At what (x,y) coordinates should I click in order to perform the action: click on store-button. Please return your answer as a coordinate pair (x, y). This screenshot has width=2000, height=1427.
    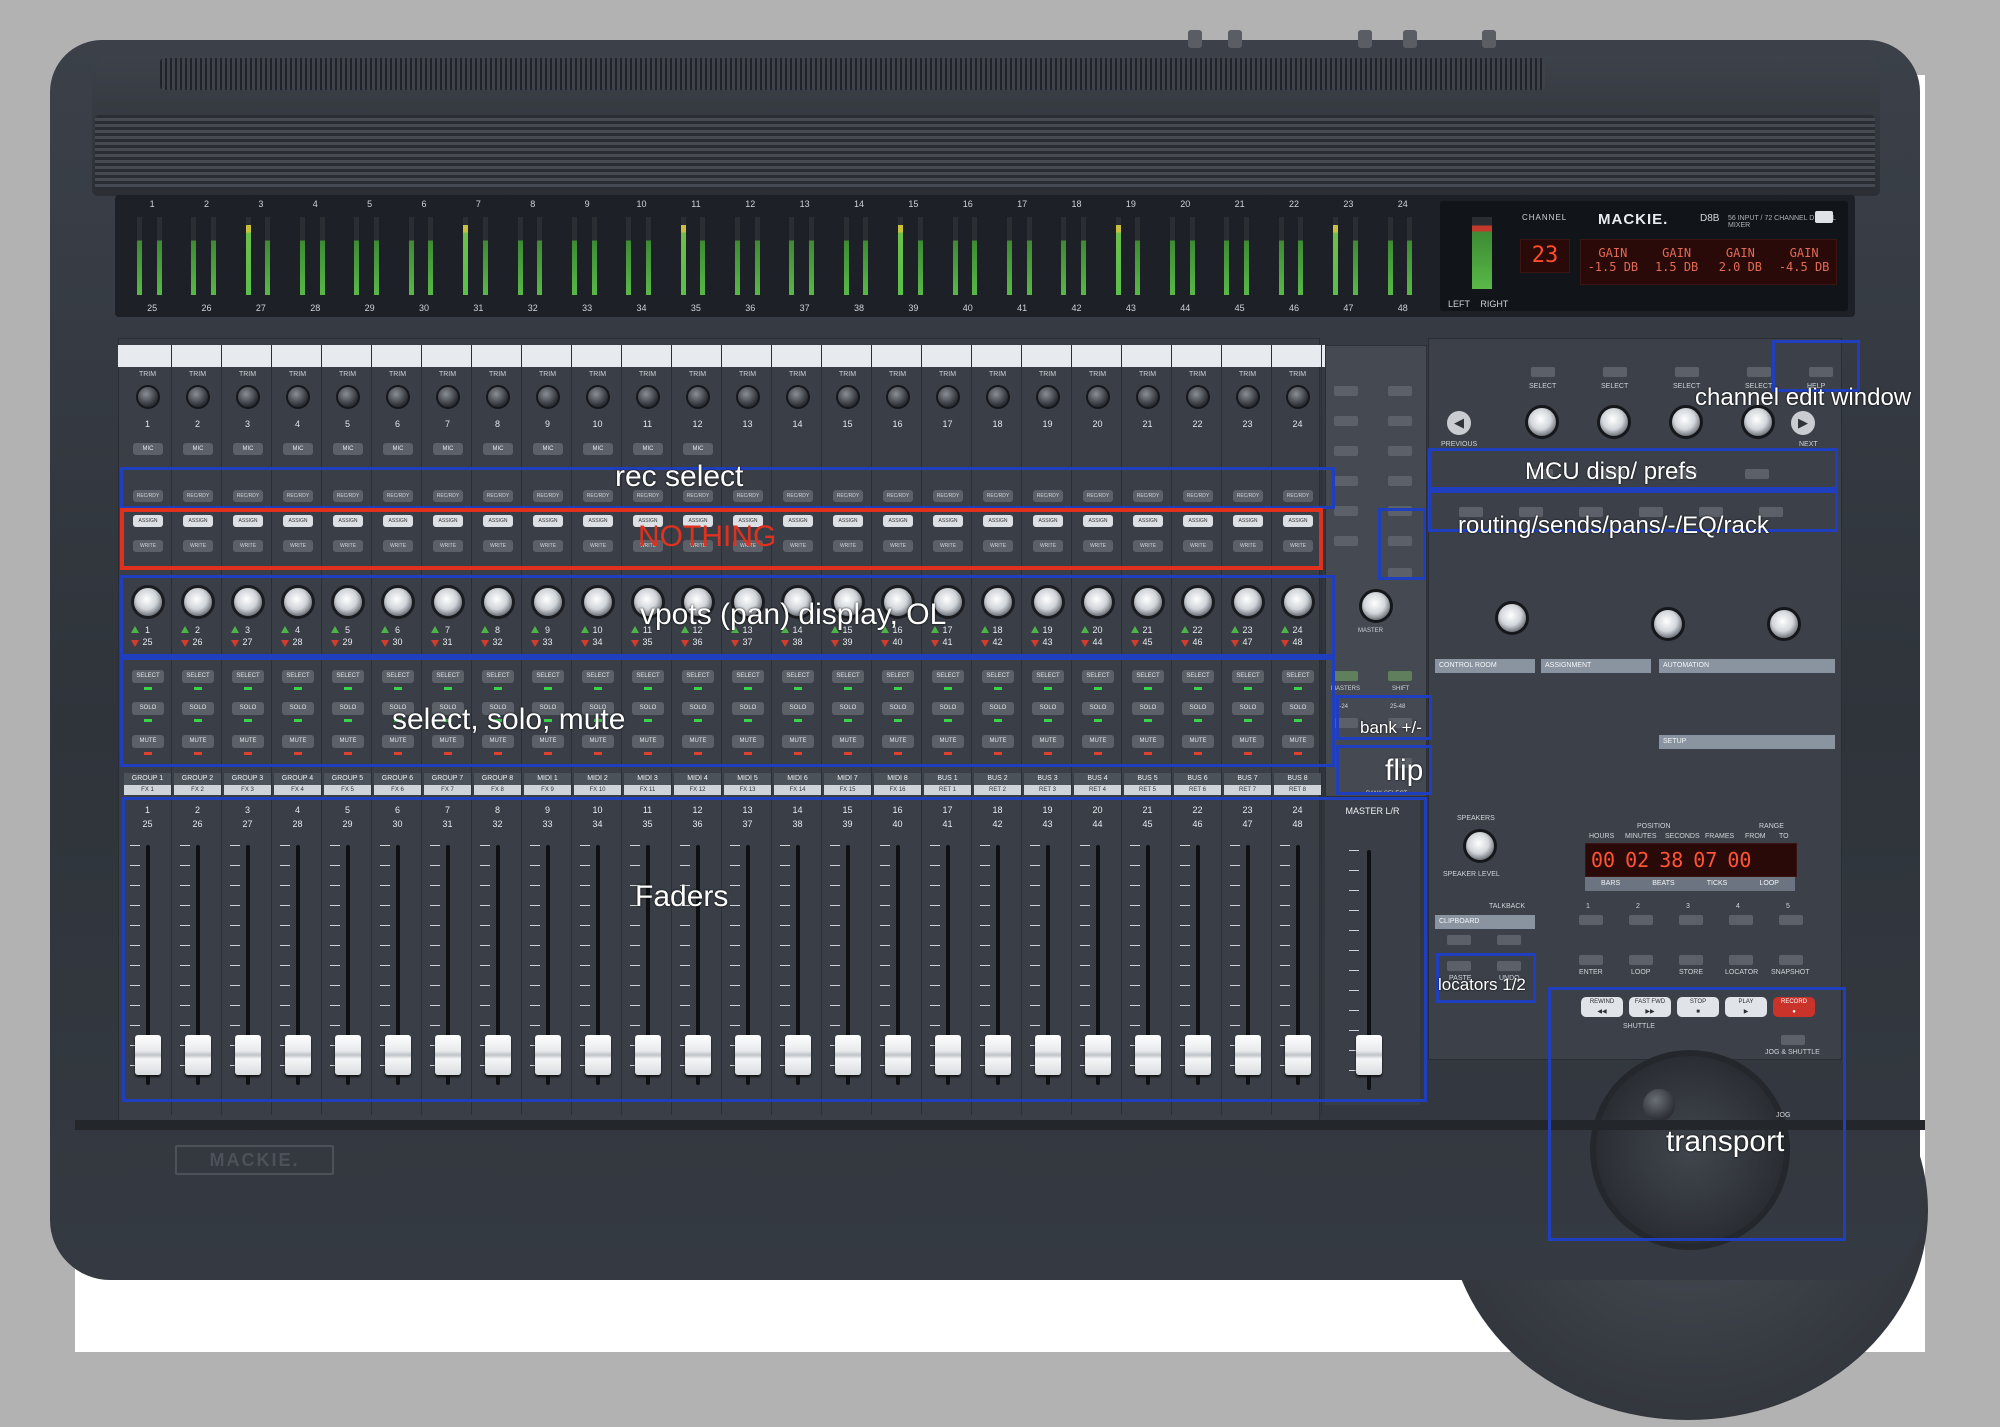
    Looking at the image, I should click on (1691, 960).